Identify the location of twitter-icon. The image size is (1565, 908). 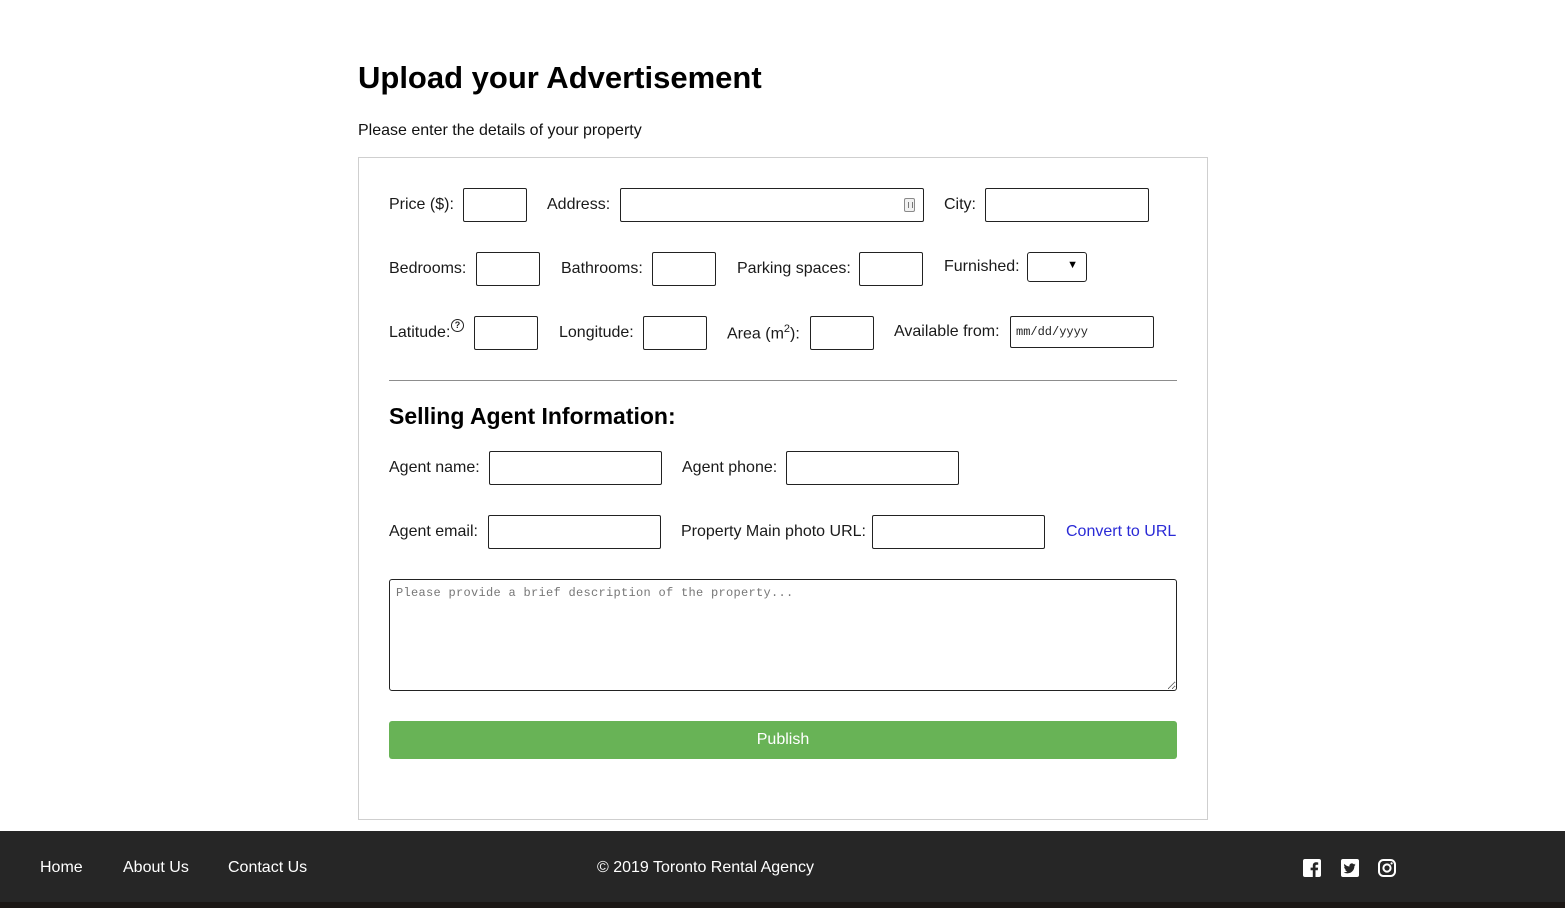
(1350, 868).